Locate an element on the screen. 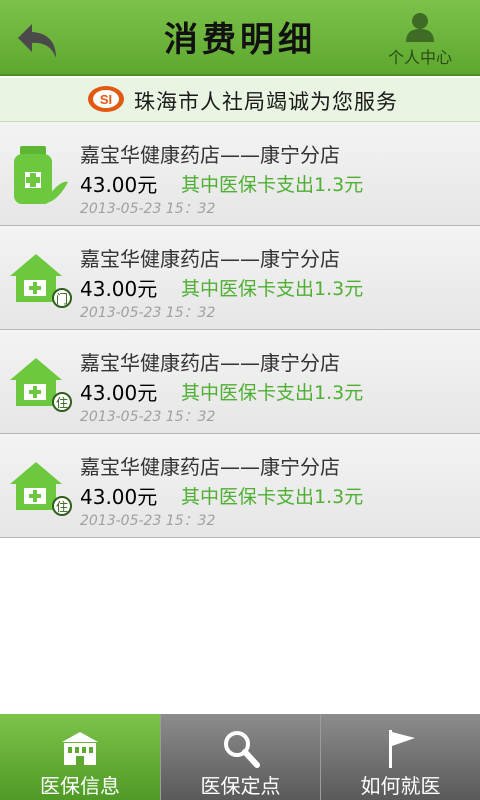 The width and height of the screenshot is (480, 800). tab-how-to-visit: 如何就医 is located at coordinates (400, 757).